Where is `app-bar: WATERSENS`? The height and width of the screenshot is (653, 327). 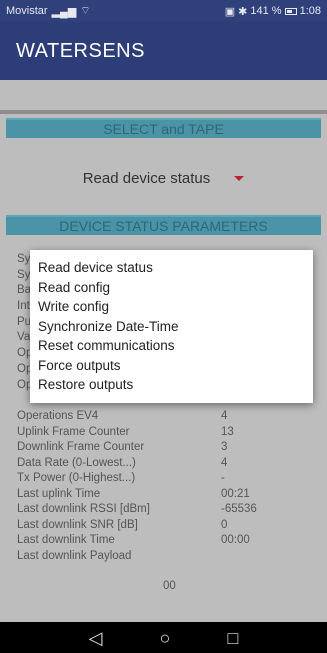 app-bar: WATERSENS is located at coordinates (163, 51).